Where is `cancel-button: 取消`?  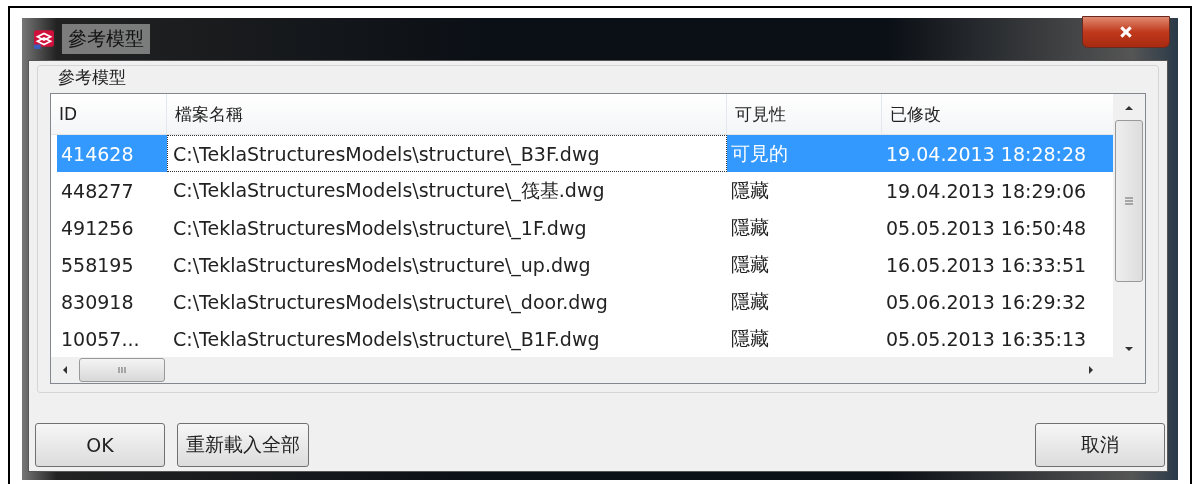
cancel-button: 取消 is located at coordinates (1100, 445).